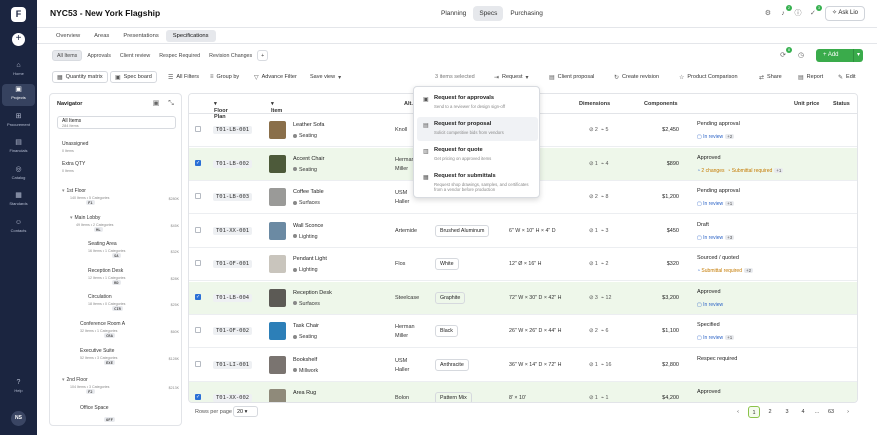 The image size is (877, 435). What do you see at coordinates (156, 104) in the screenshot?
I see `panel-icon: ▣` at bounding box center [156, 104].